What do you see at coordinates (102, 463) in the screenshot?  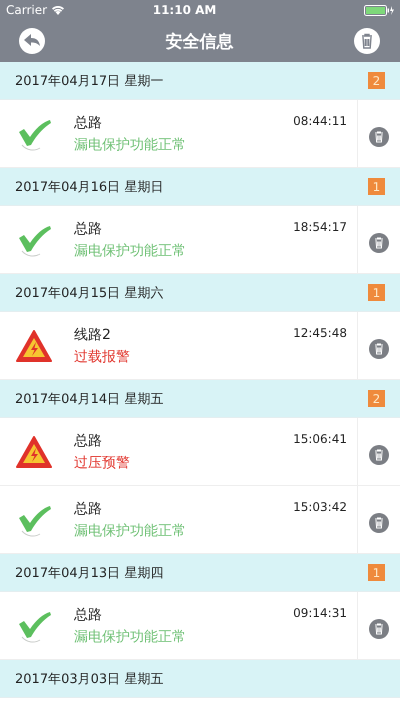 I see `status-message: 过压预警` at bounding box center [102, 463].